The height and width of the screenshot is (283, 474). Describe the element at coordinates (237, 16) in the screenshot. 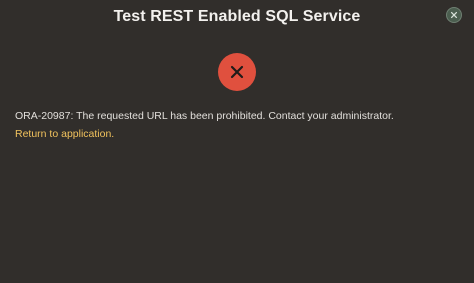

I see `dialog-title: Test REST Enabled SQL Service` at that location.